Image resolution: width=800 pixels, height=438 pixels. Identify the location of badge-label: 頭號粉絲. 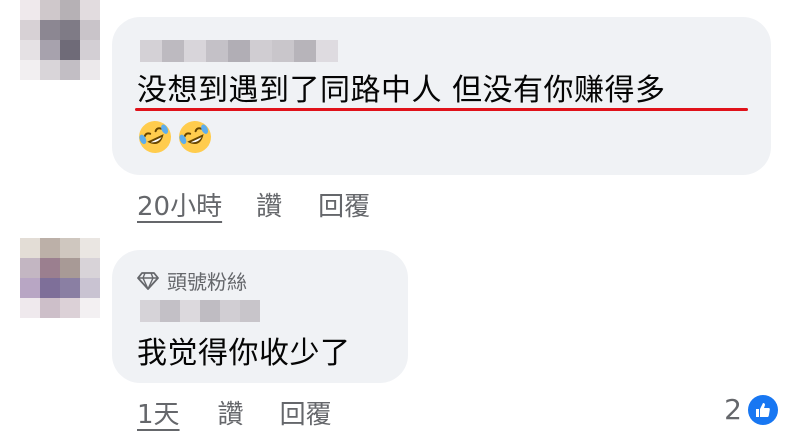
(207, 282).